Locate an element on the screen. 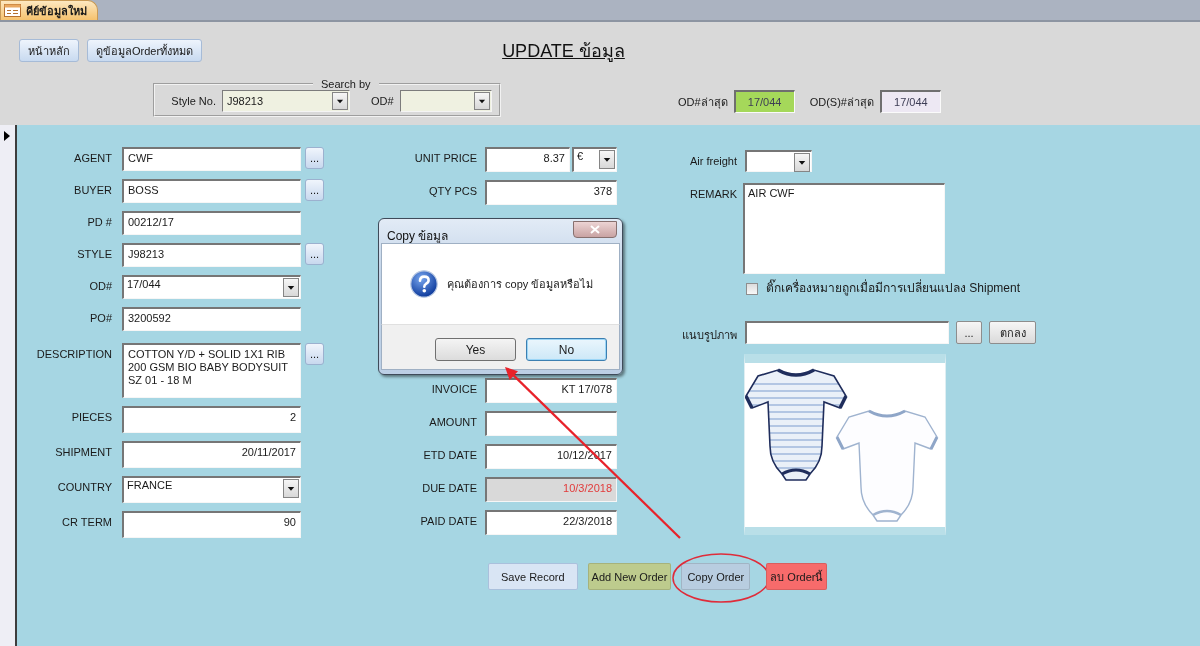 This screenshot has height=646, width=1200. search-dropdown is located at coordinates (445, 101).